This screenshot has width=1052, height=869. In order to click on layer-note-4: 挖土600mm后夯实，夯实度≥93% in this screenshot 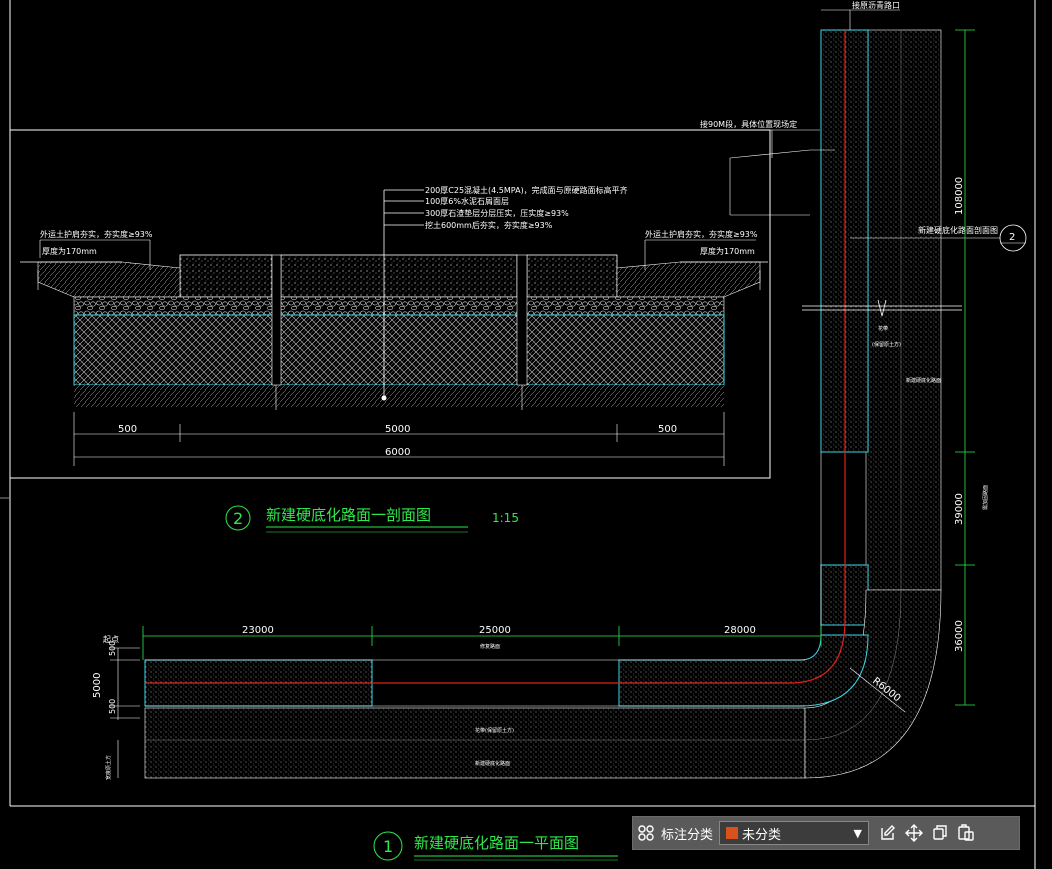, I will do `click(489, 225)`.